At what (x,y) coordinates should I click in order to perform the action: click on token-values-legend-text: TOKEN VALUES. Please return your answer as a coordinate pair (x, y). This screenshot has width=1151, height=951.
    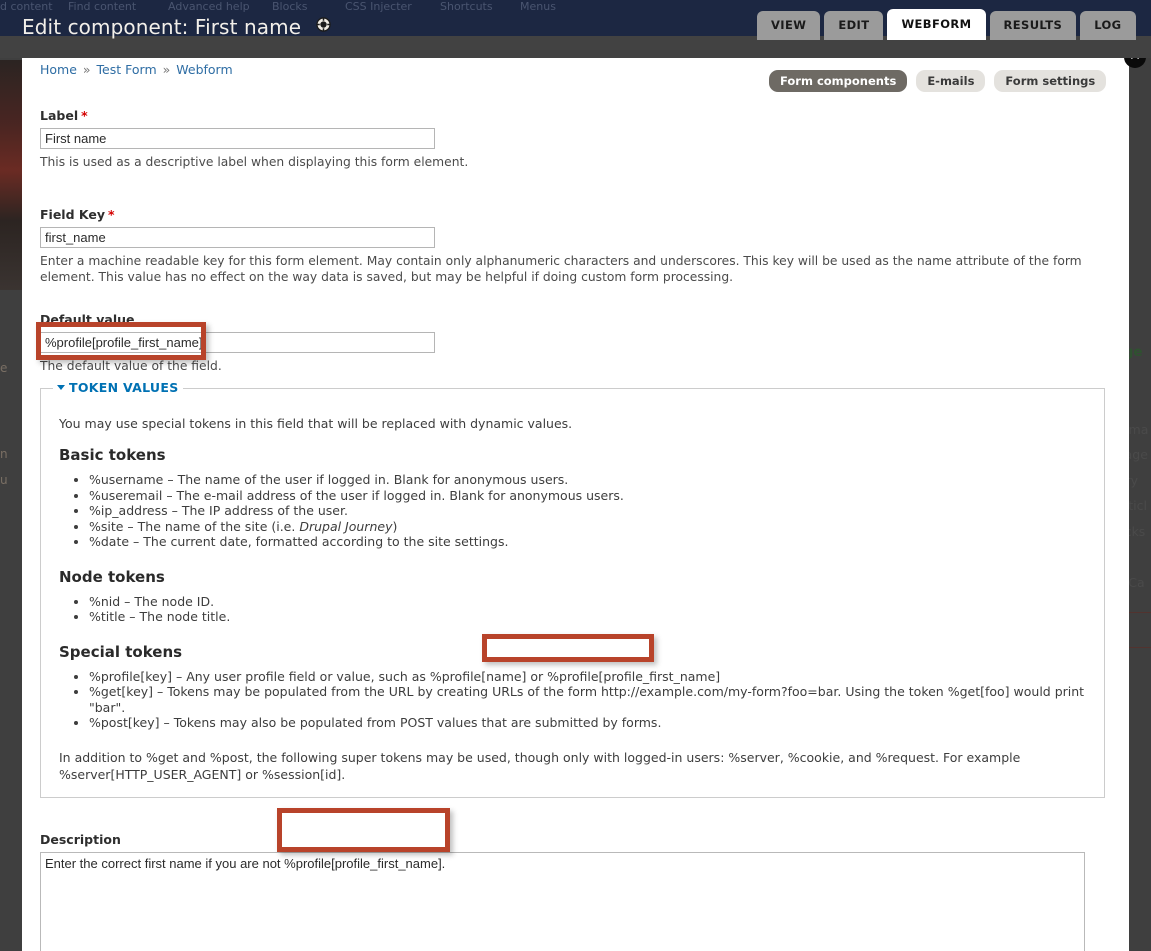
    Looking at the image, I should click on (124, 387).